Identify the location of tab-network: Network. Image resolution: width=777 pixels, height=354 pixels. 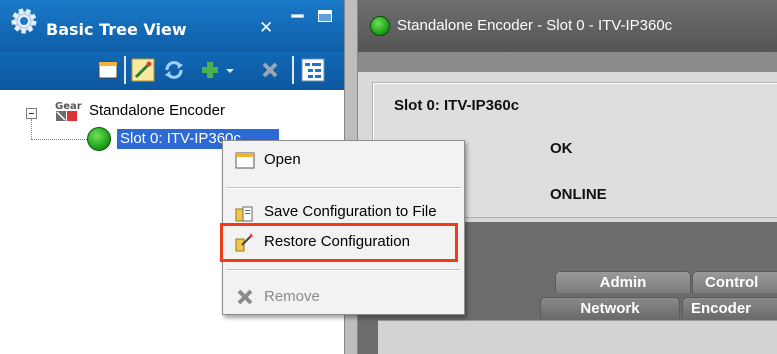
(610, 308).